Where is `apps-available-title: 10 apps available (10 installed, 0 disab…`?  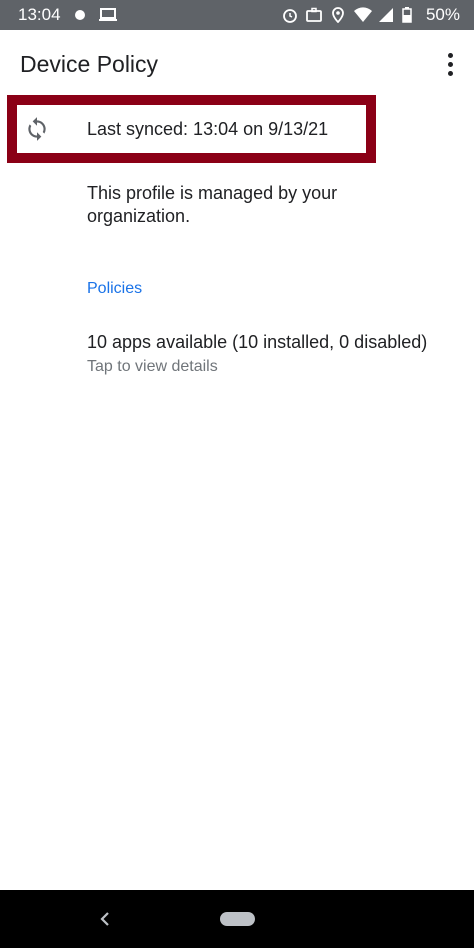
apps-available-title: 10 apps available (10 installed, 0 disab… is located at coordinates (257, 342).